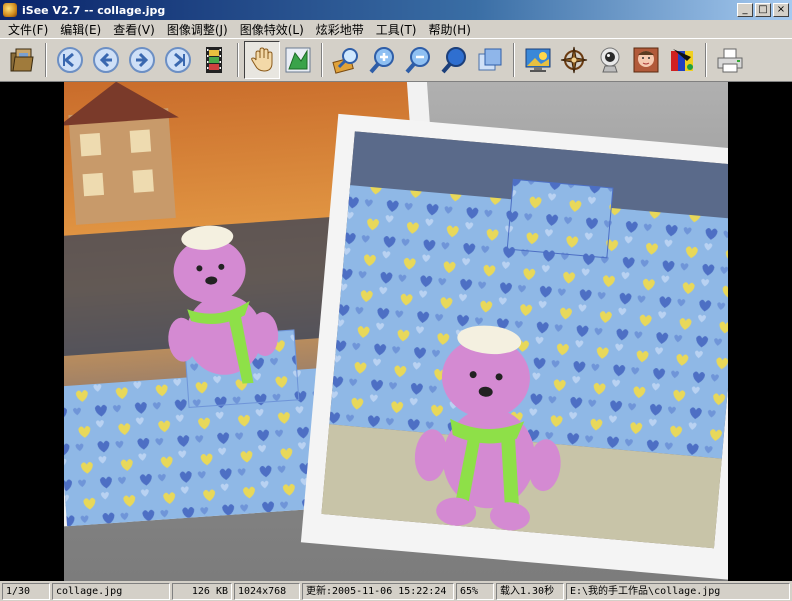 The width and height of the screenshot is (792, 601). I want to click on zoom-in-button, so click(382, 60).